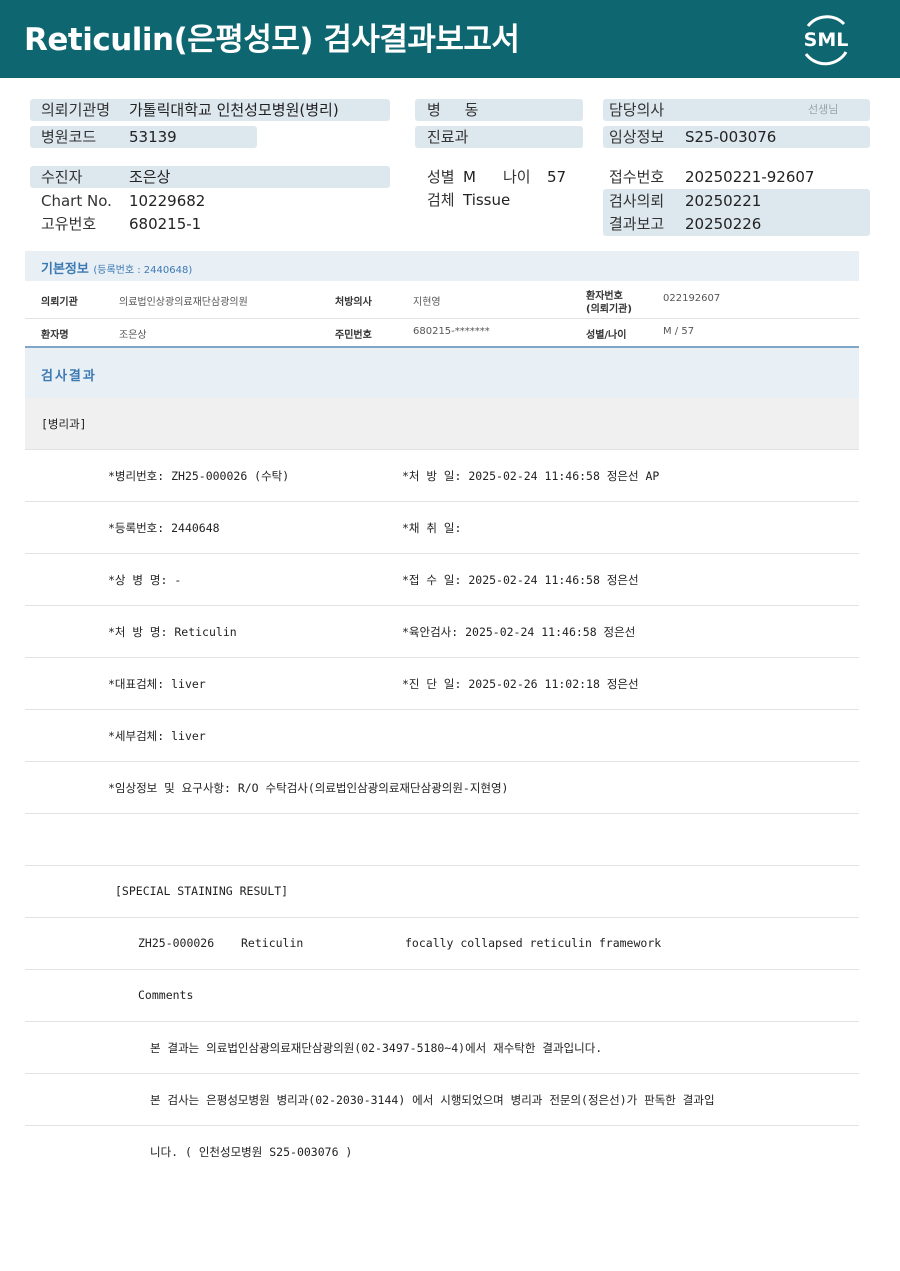 This screenshot has width=900, height=1271. I want to click on clinical-info-value: S25-003076, so click(731, 137).